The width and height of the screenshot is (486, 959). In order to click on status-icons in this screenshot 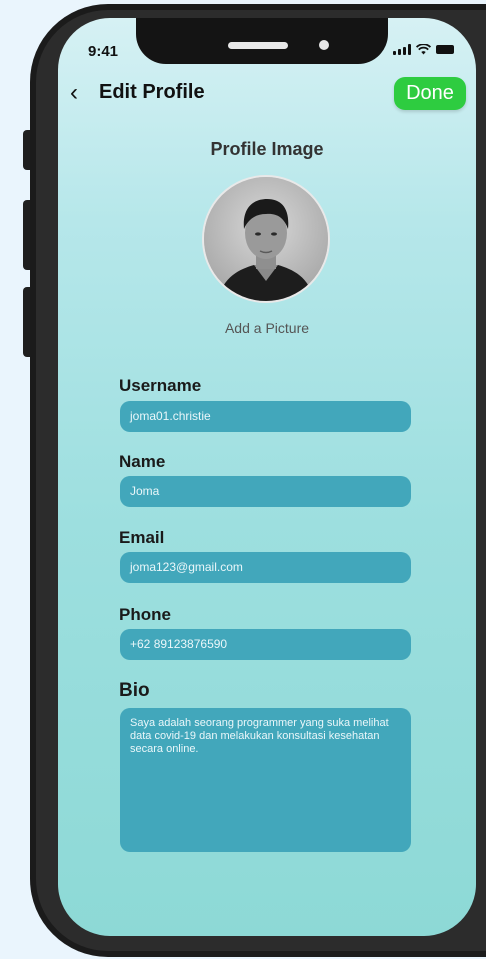, I will do `click(423, 49)`.